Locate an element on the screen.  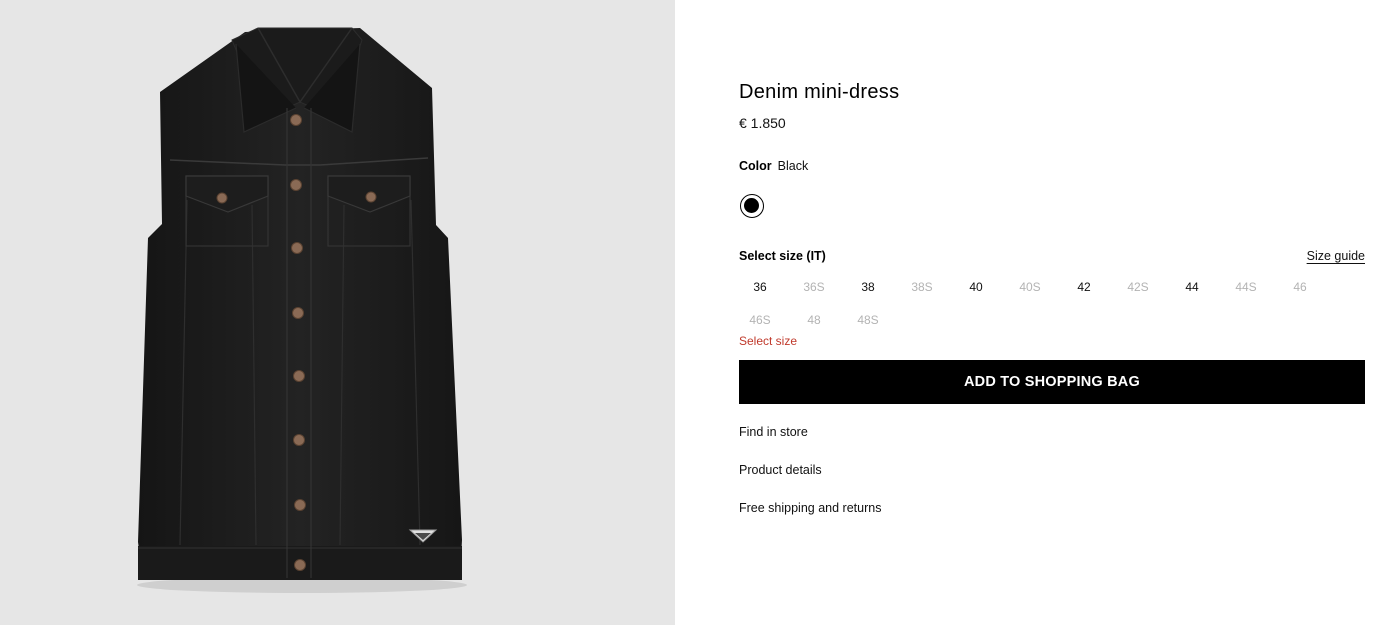
size-option: 38S is located at coordinates (922, 287).